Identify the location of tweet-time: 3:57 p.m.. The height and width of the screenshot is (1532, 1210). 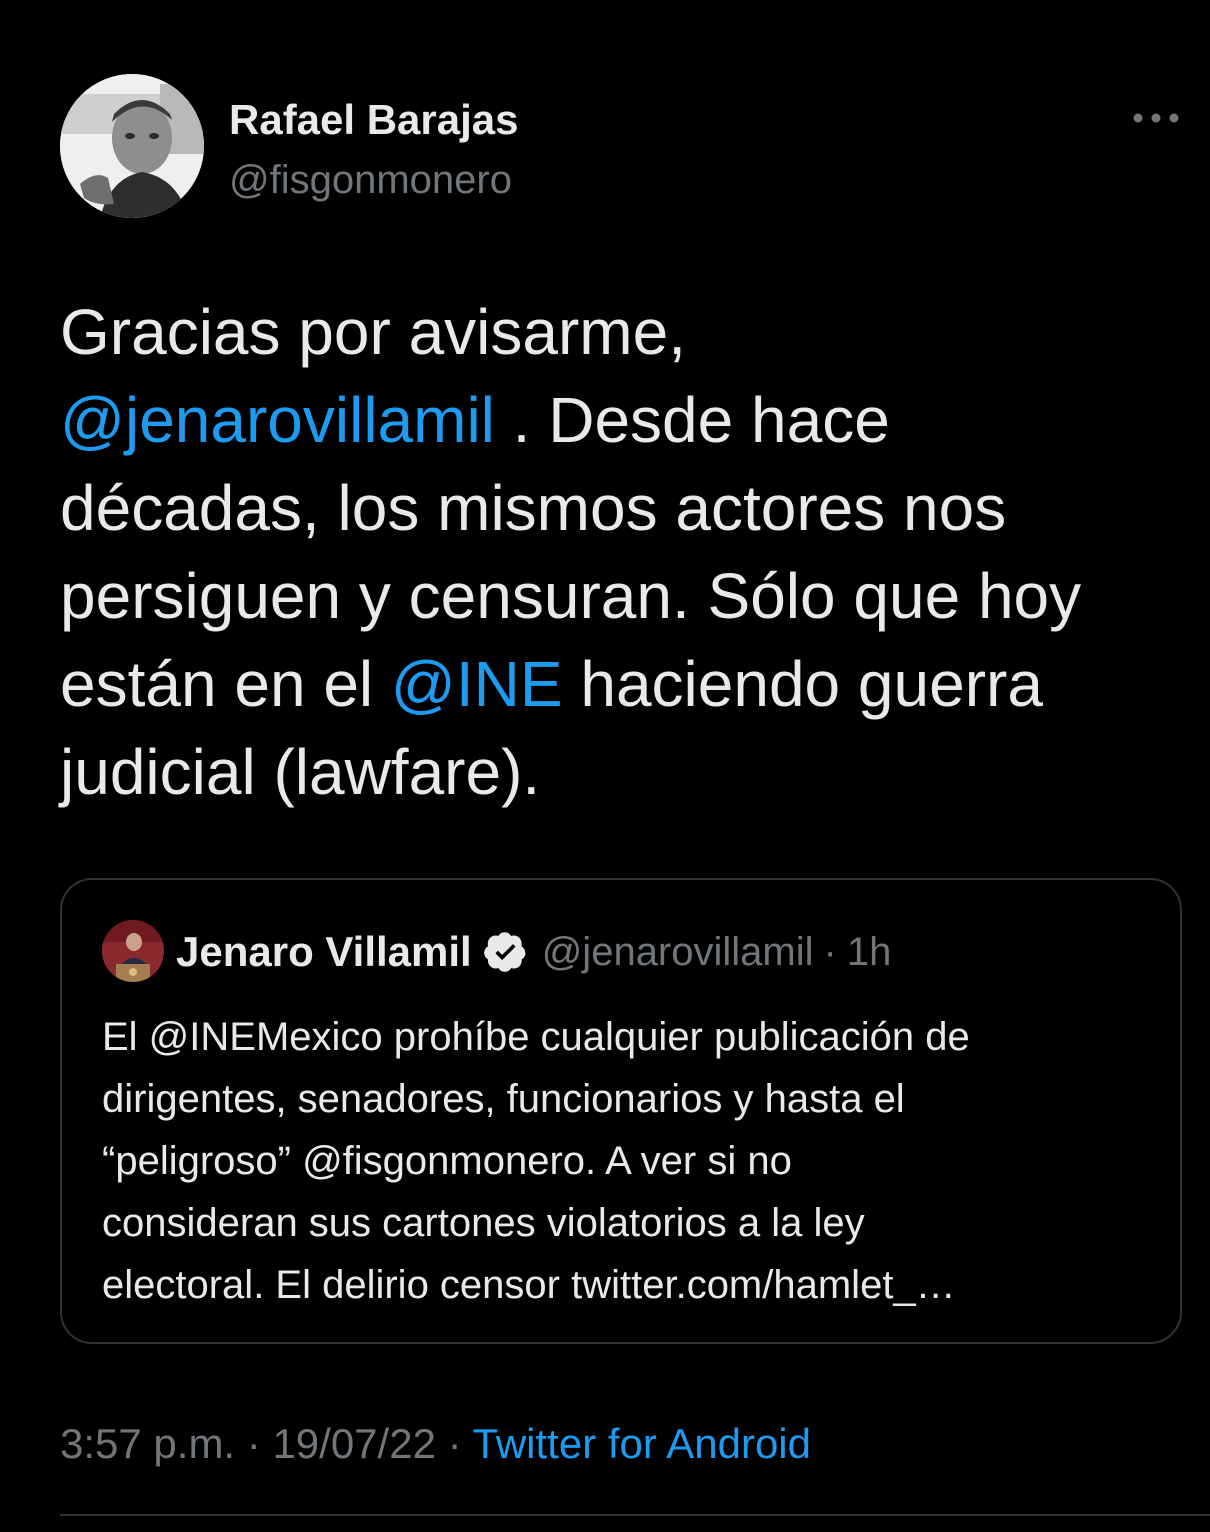
(147, 1443).